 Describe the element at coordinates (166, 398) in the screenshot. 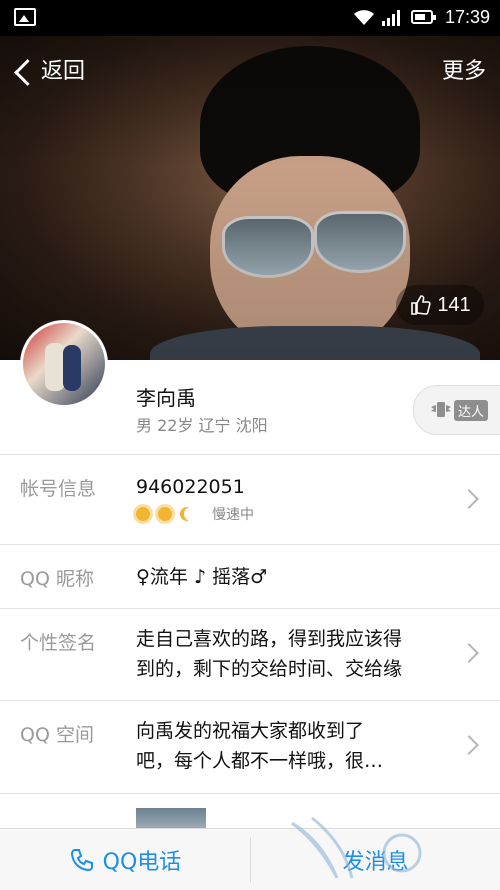

I see `profile-name: 李向禹` at that location.